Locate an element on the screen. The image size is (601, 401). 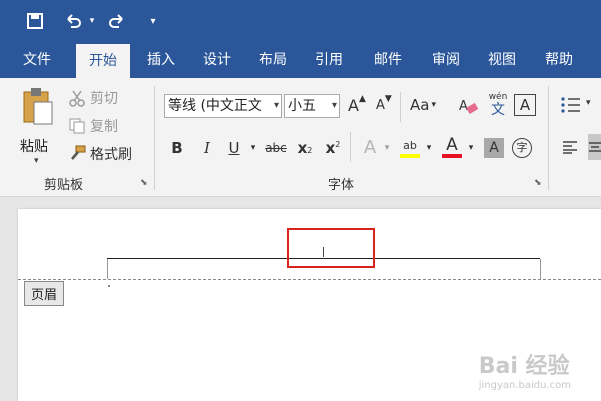
watermark: Bai 经验 jingyan.baidu.com is located at coordinates (525, 369).